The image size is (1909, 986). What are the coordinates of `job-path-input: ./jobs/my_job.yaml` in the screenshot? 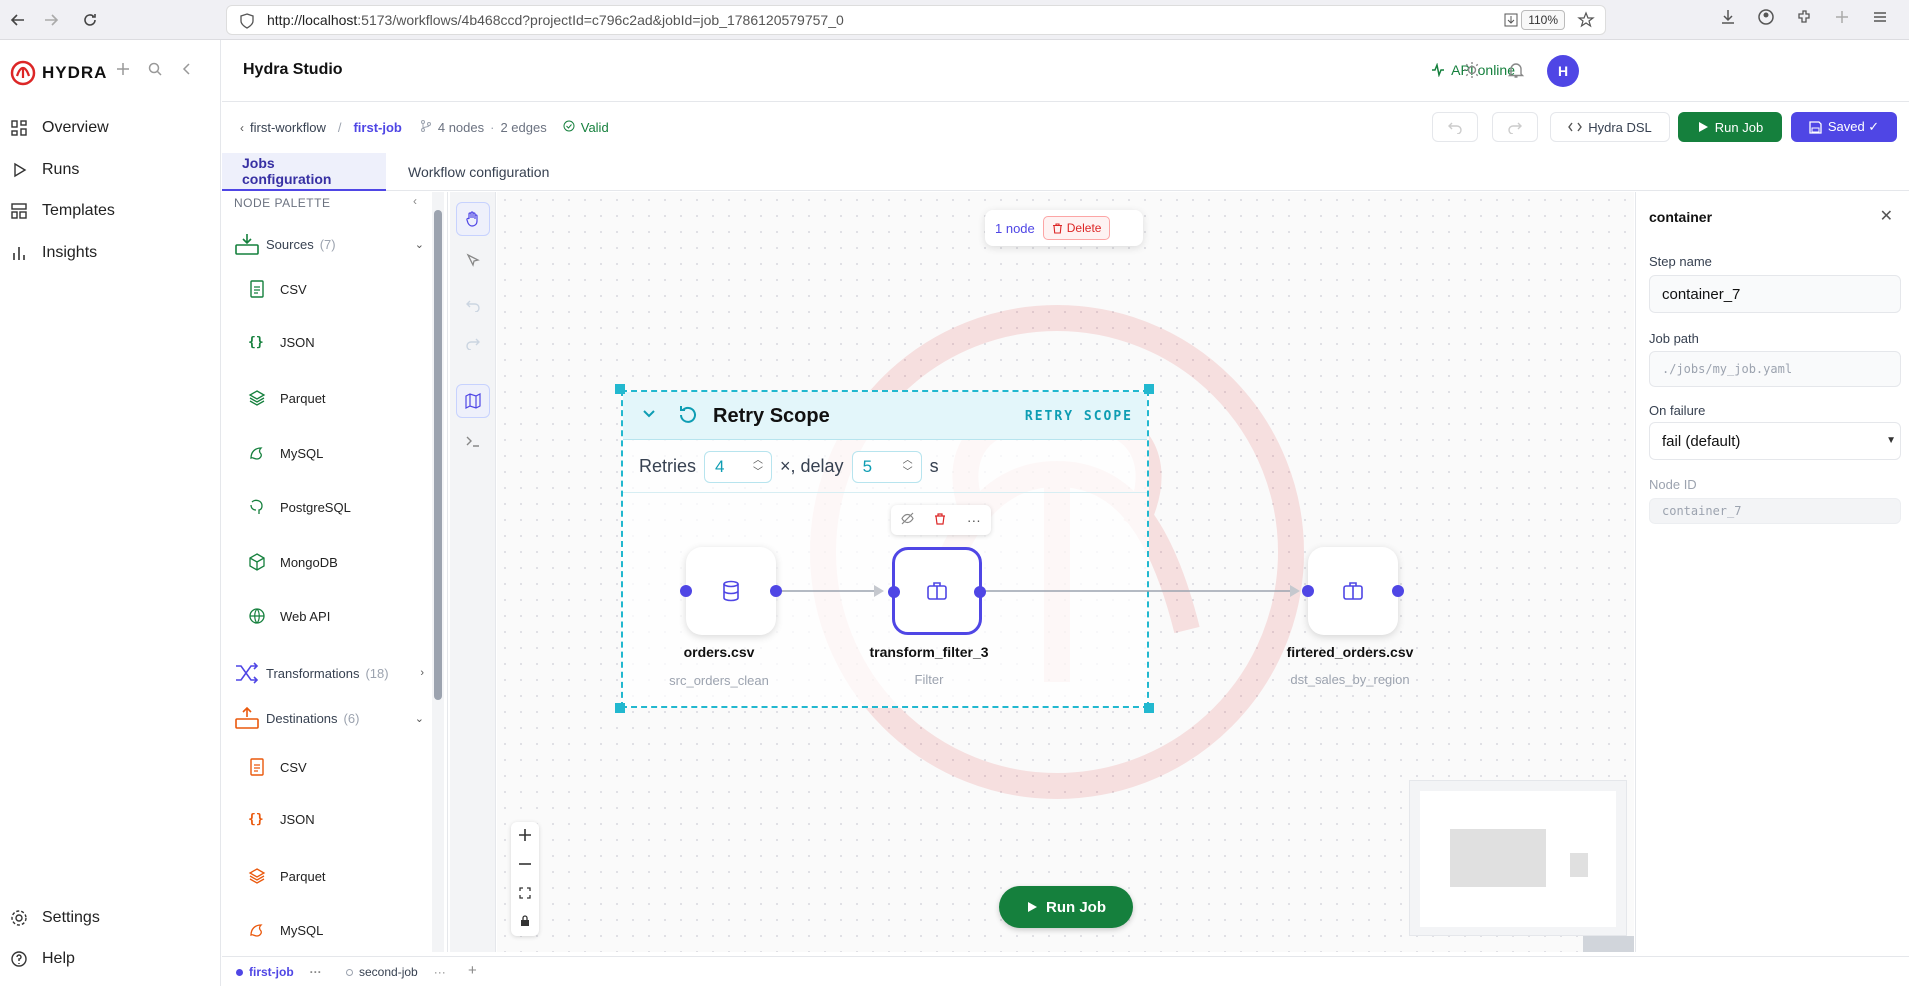 It's located at (1775, 369).